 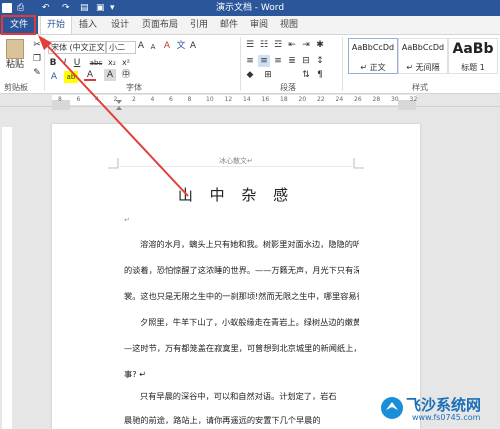 I want to click on line-spacing-icon: ↕, so click(x=320, y=61).